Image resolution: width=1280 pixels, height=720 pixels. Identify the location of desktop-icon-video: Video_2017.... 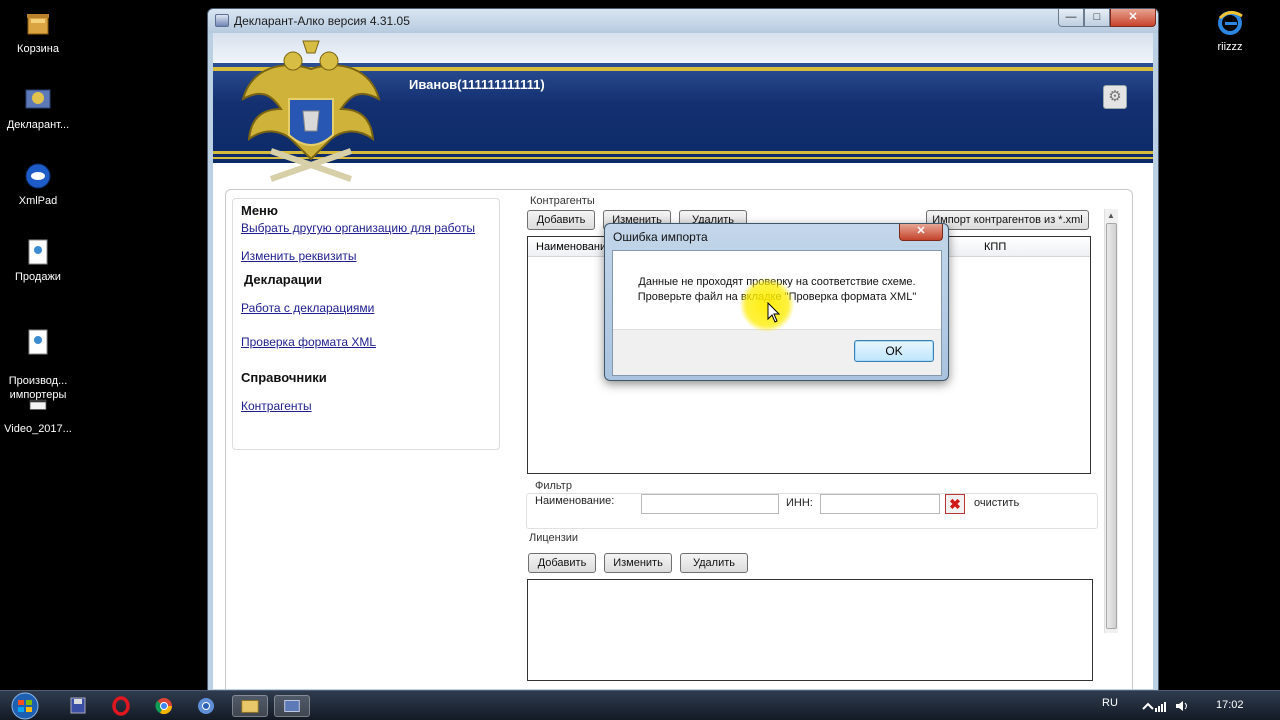
(38, 417).